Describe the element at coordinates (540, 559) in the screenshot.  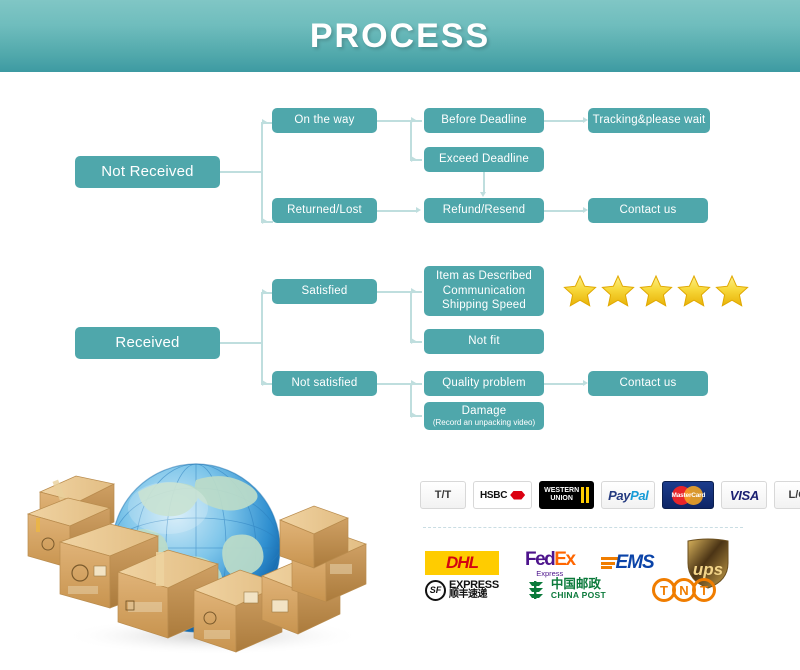
I see `fedex-fed: Fed` at that location.